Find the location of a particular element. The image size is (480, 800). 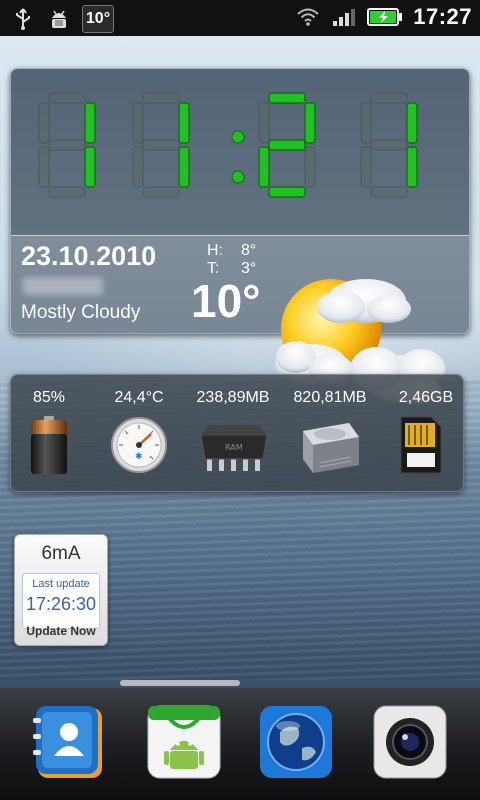

globe-icon is located at coordinates (296, 742).